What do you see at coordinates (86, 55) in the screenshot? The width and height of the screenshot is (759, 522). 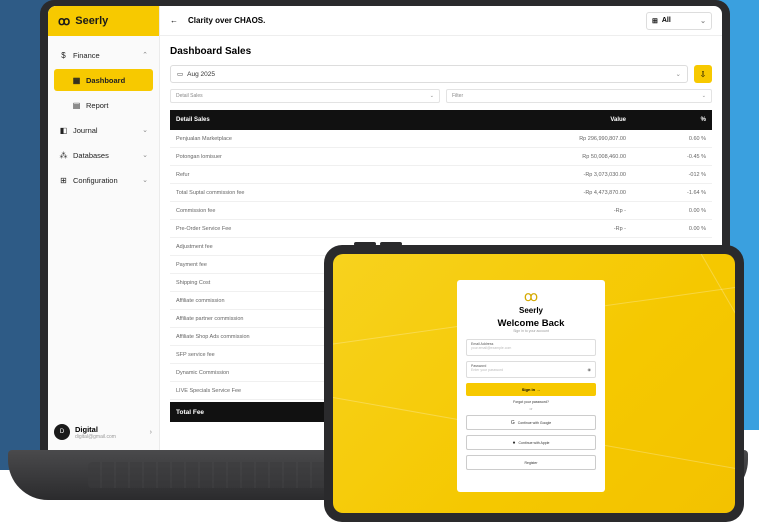 I see `sidebar-item-label: Finance` at bounding box center [86, 55].